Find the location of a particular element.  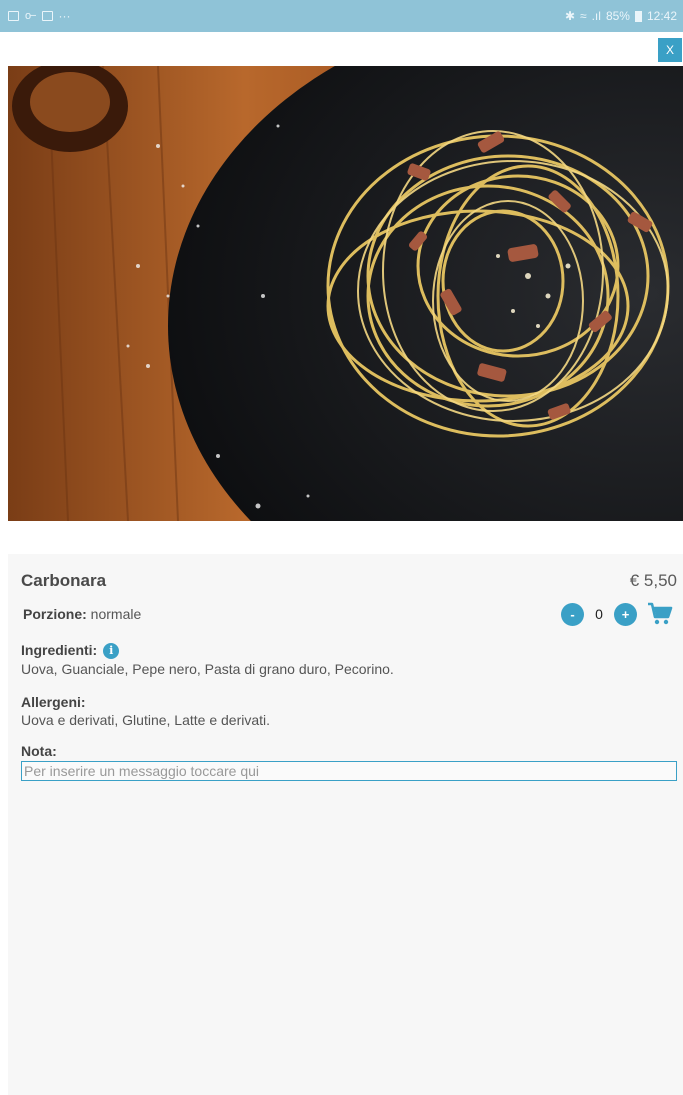

ingredients-label-text: Ingredienti: is located at coordinates (59, 650).